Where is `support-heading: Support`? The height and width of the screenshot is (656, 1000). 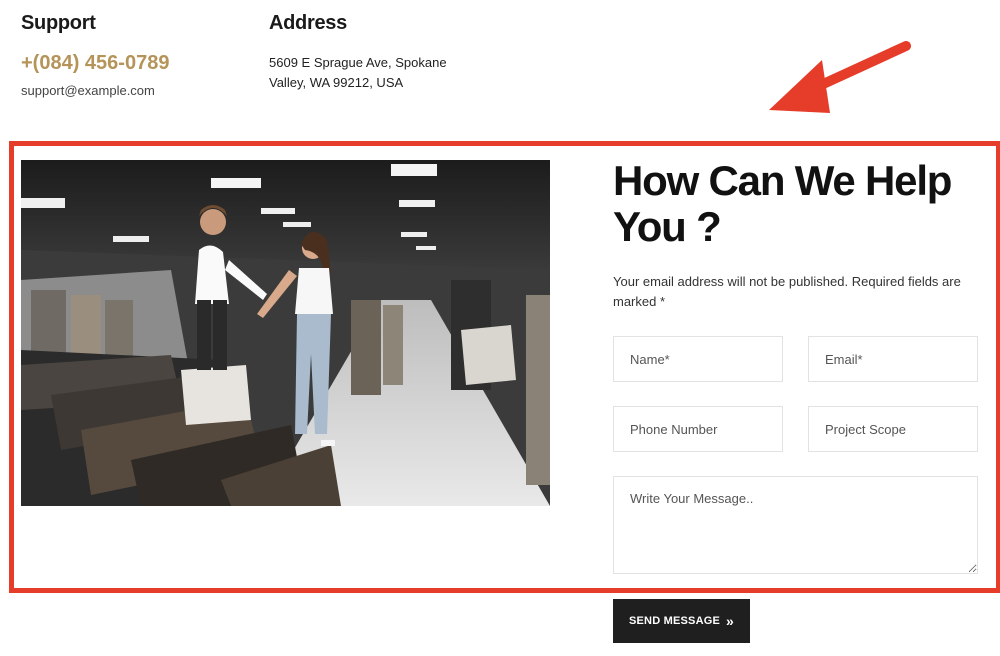
support-heading: Support is located at coordinates (58, 23).